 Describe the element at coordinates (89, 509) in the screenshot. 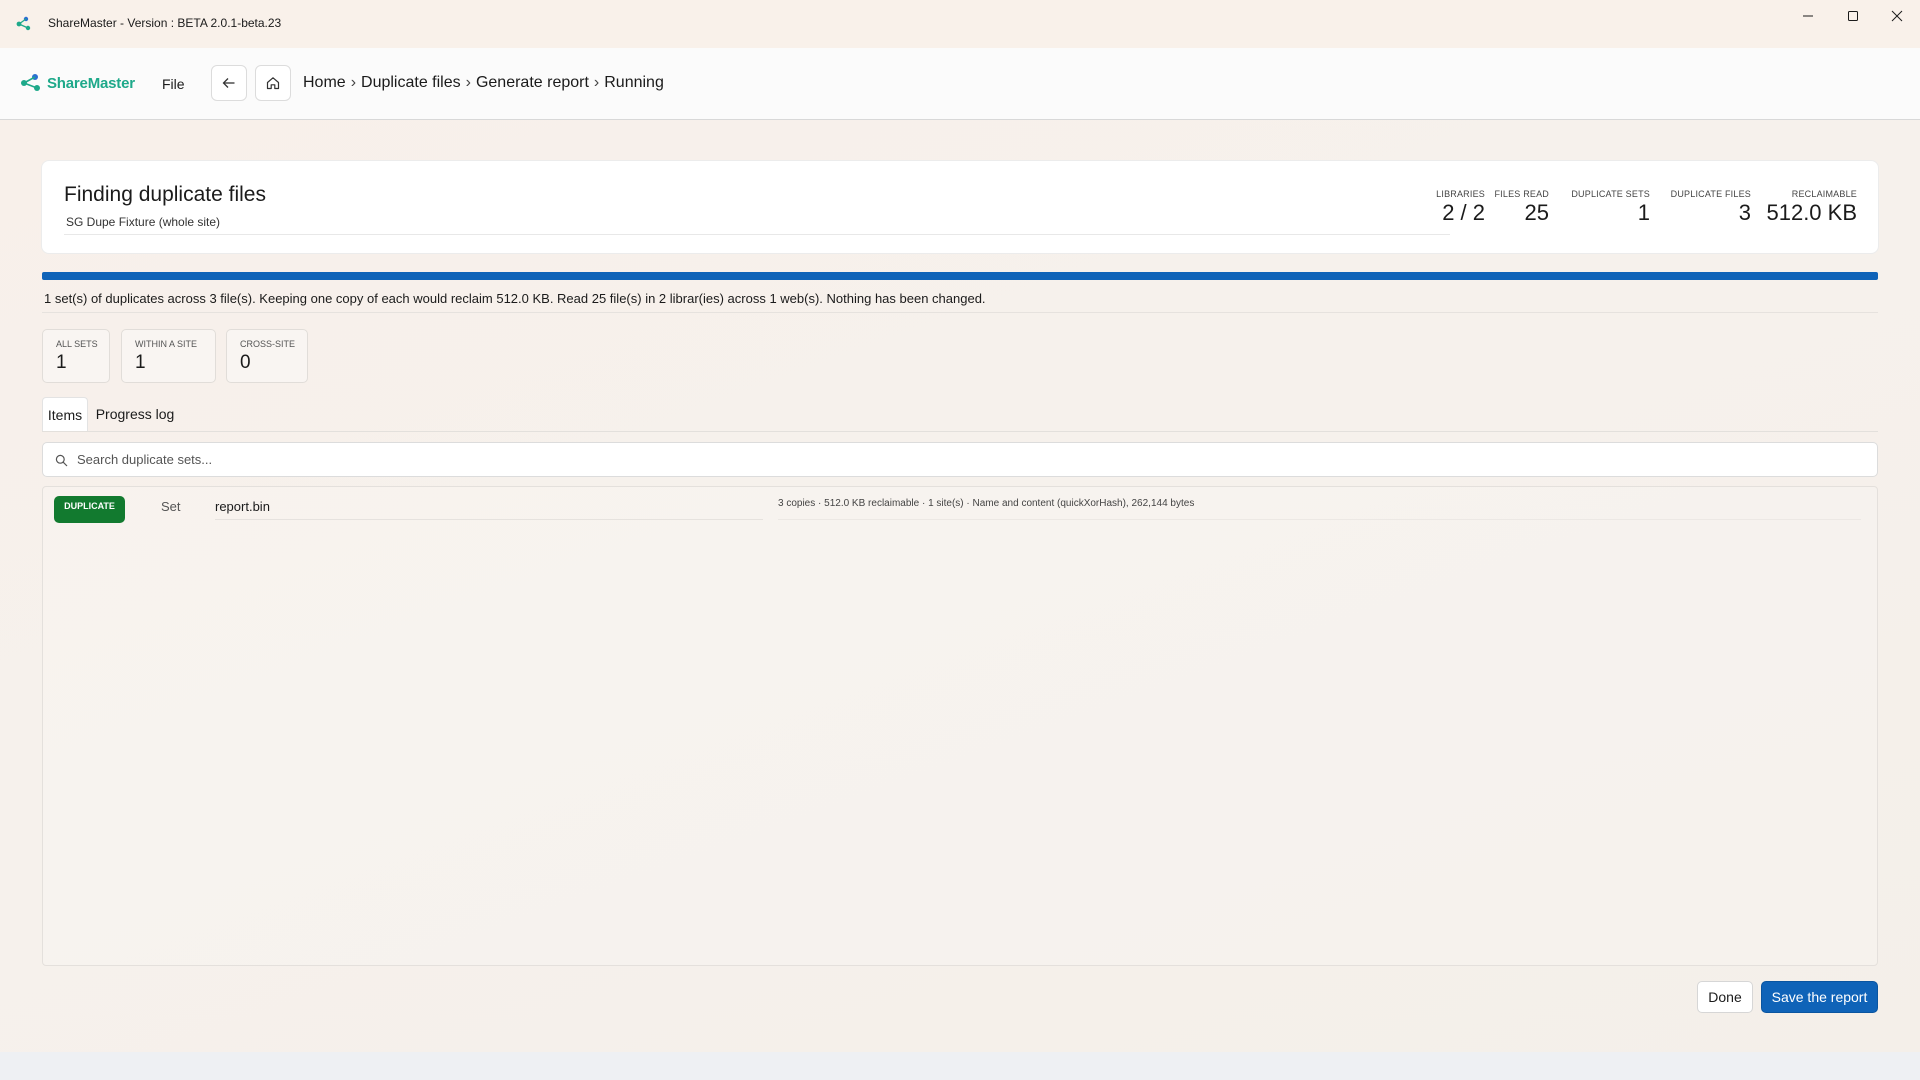

I see `duplicate-badge: DUPLICATE` at that location.